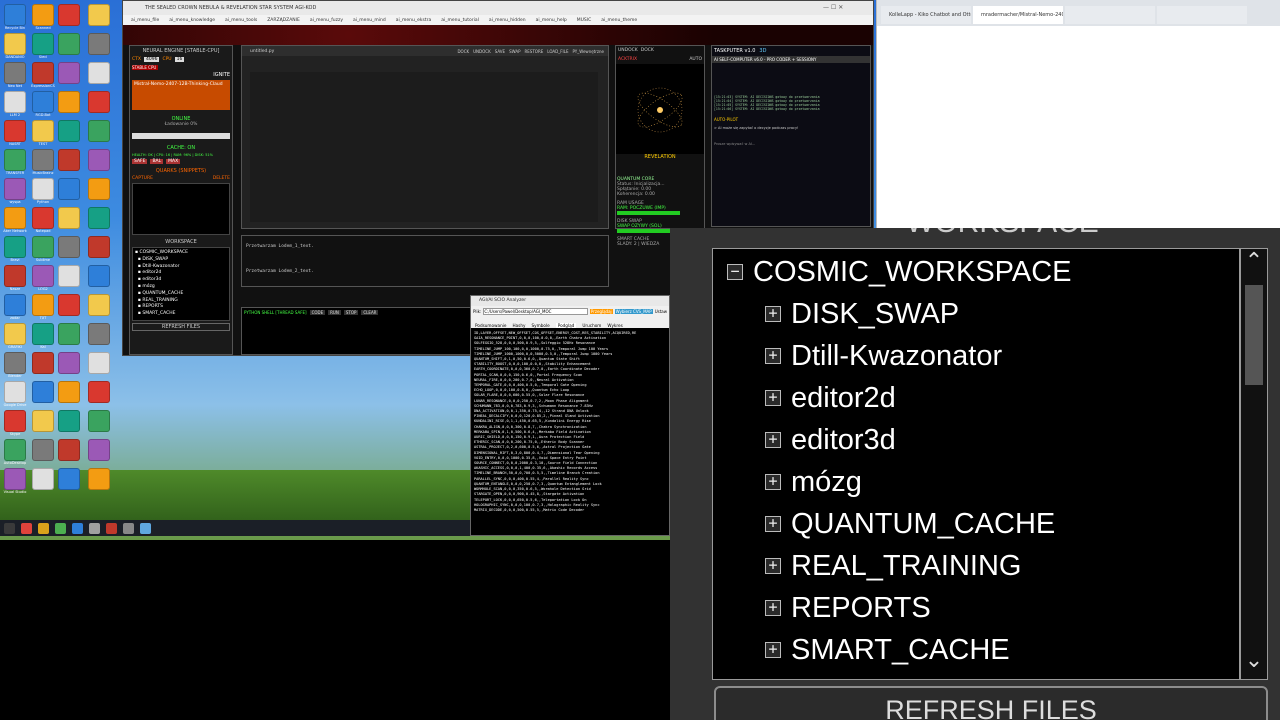 Image resolution: width=1280 pixels, height=720 pixels. Describe the element at coordinates (15, 249) in the screenshot. I see `desktop-icon: Bravi` at that location.